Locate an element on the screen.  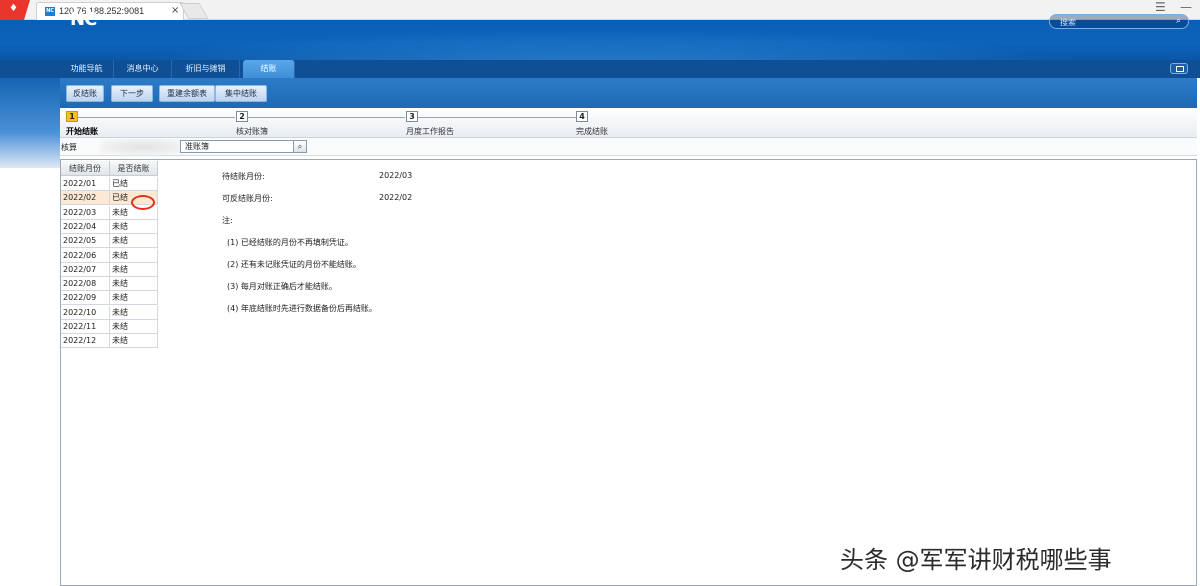
step-4-label: 完成结账 is located at coordinates (592, 131).